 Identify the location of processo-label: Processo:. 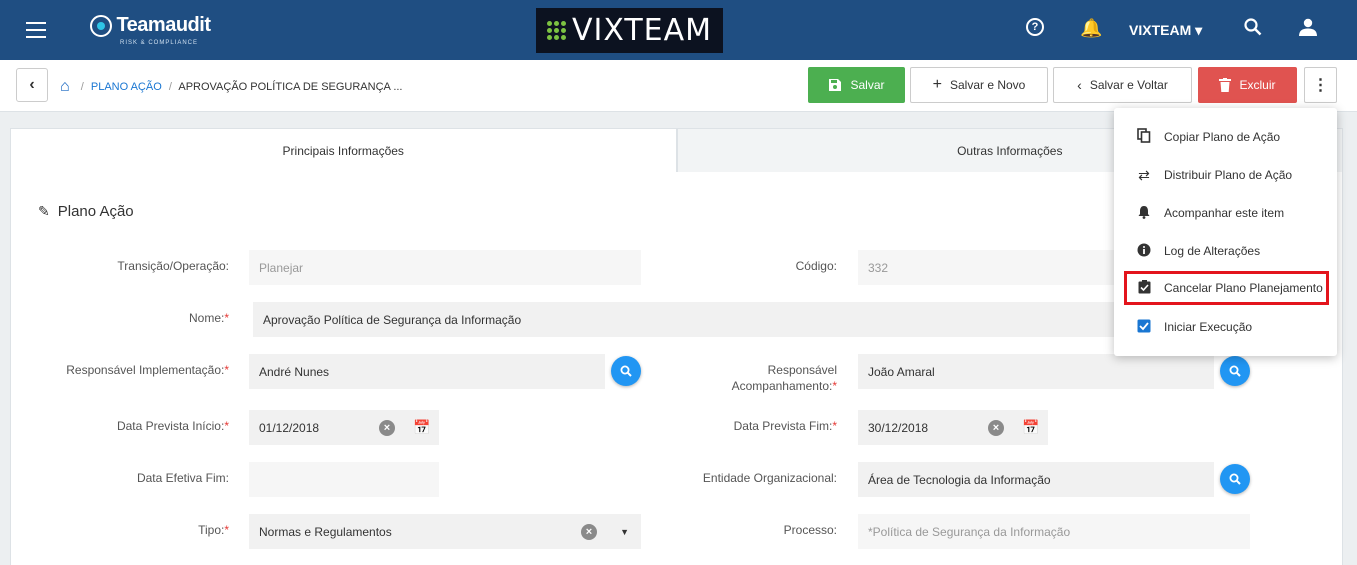
(810, 530).